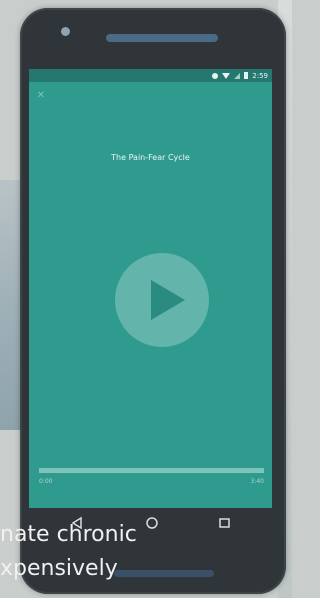  I want to click on time-total: 3:40, so click(257, 481).